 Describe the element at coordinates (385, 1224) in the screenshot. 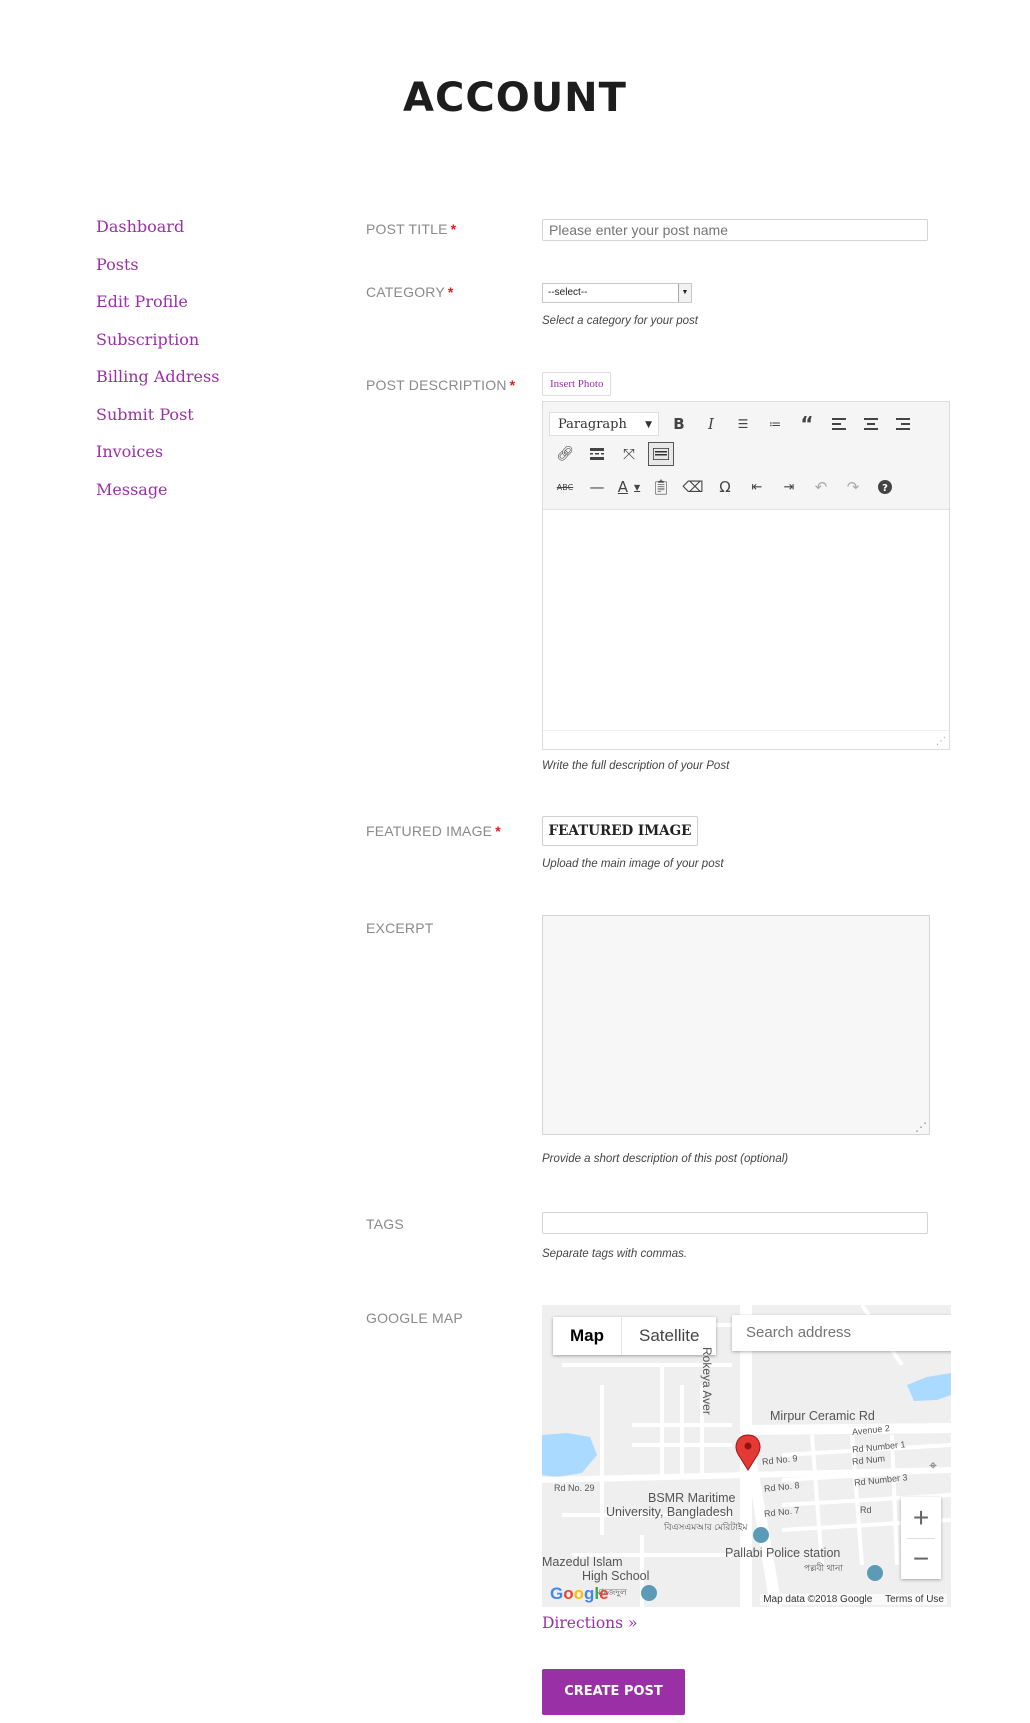

I see `tags-label: TAGS` at that location.